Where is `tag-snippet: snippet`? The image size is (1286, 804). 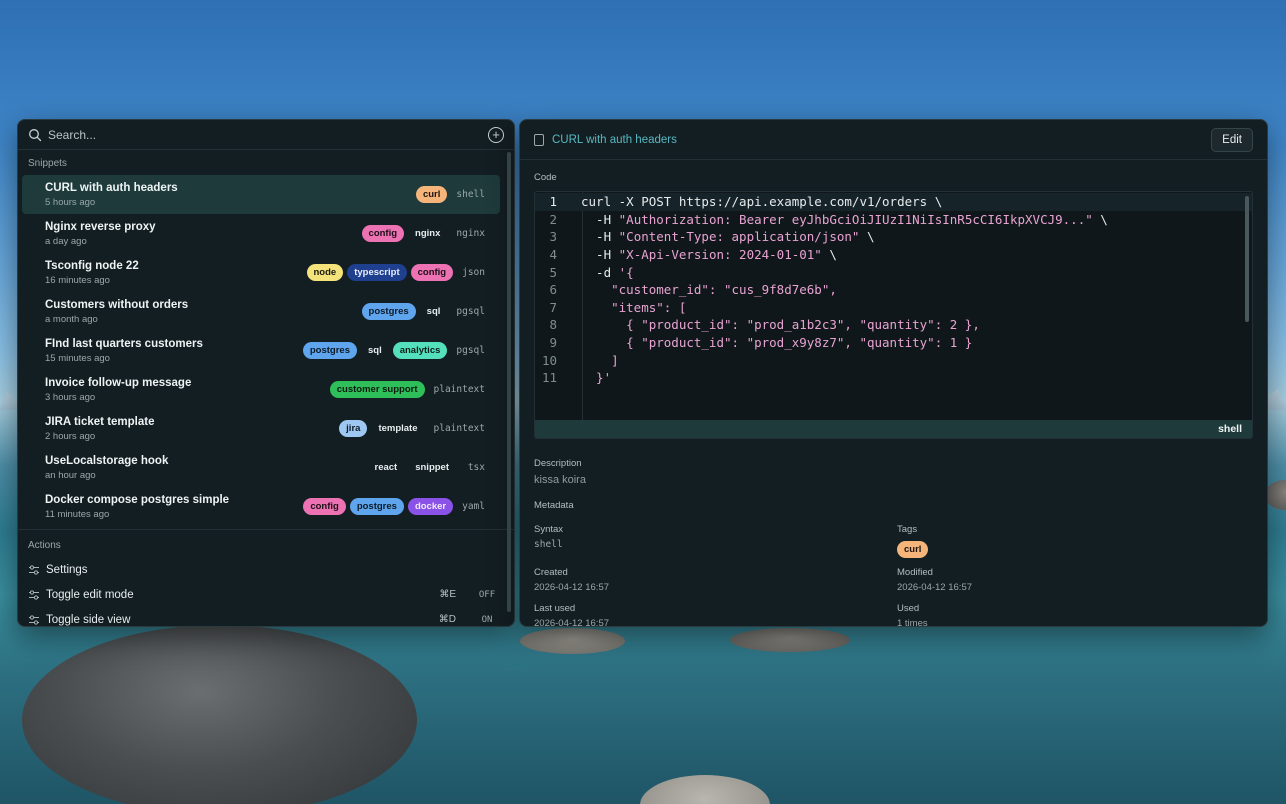
tag-snippet: snippet is located at coordinates (432, 467).